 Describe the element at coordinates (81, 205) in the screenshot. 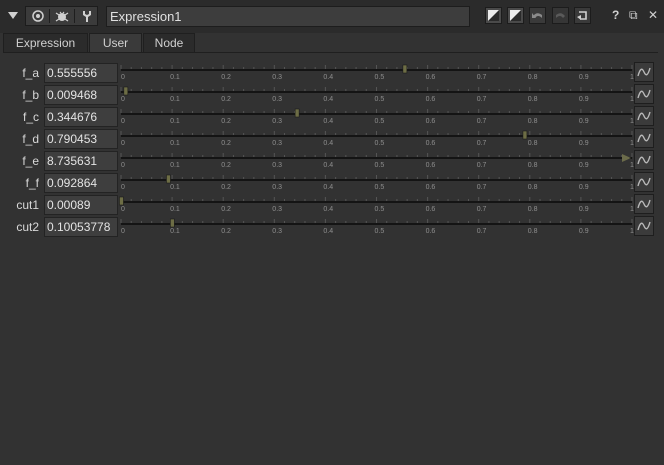

I see `knob-value-field: 0.00089` at that location.